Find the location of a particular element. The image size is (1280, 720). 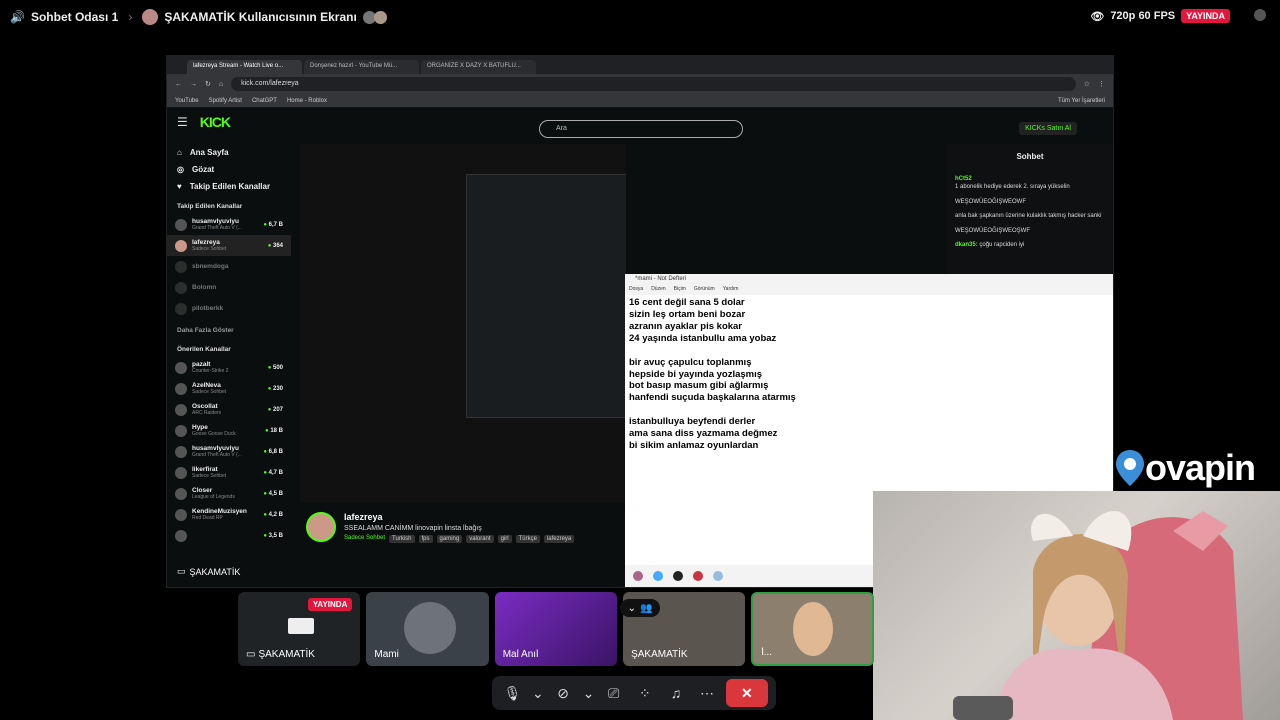

call-controls: 🎙 ⌄ ⊘ ⌄ ⎚ ⁘ ♫ ⋯ ✕ is located at coordinates (634, 693).